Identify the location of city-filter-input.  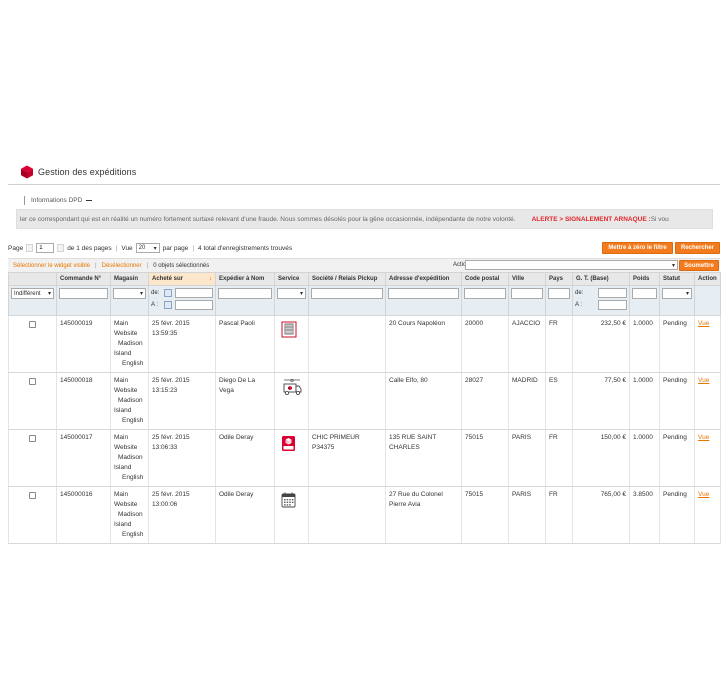
(527, 293).